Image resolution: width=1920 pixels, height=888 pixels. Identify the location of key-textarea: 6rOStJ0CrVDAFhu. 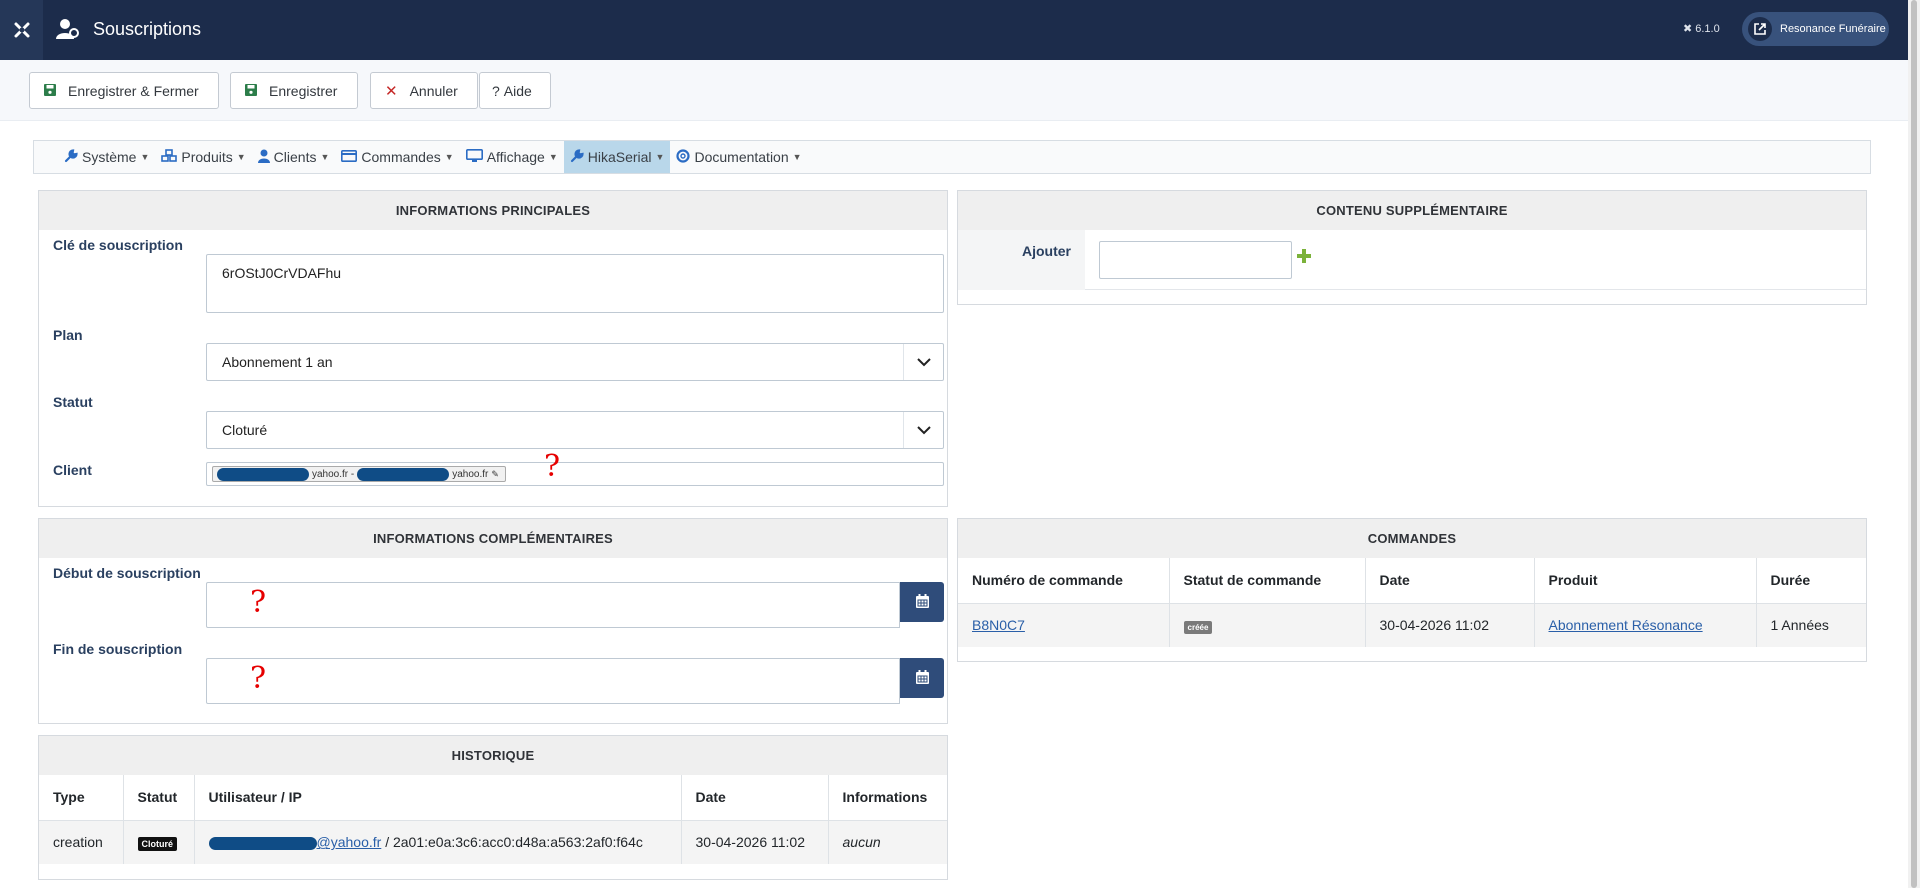
(575, 283).